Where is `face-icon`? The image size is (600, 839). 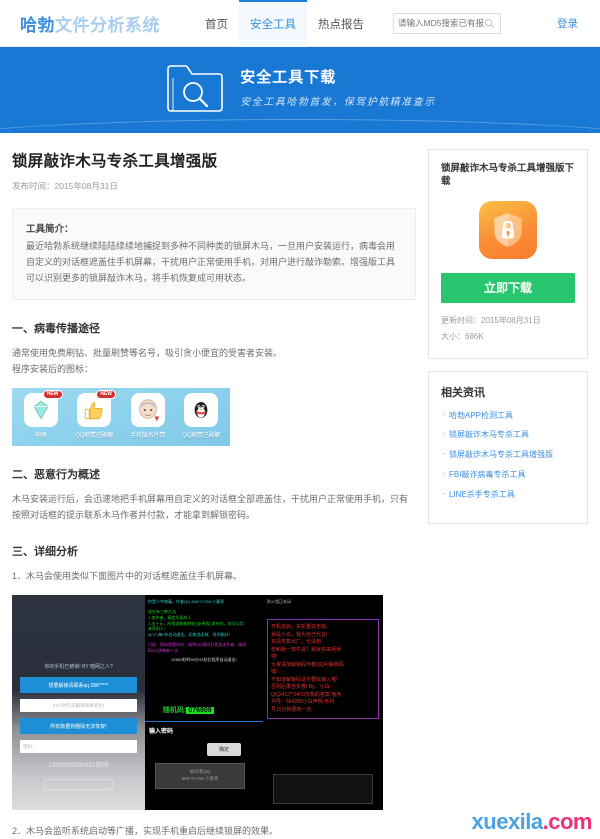
face-icon is located at coordinates (147, 409).